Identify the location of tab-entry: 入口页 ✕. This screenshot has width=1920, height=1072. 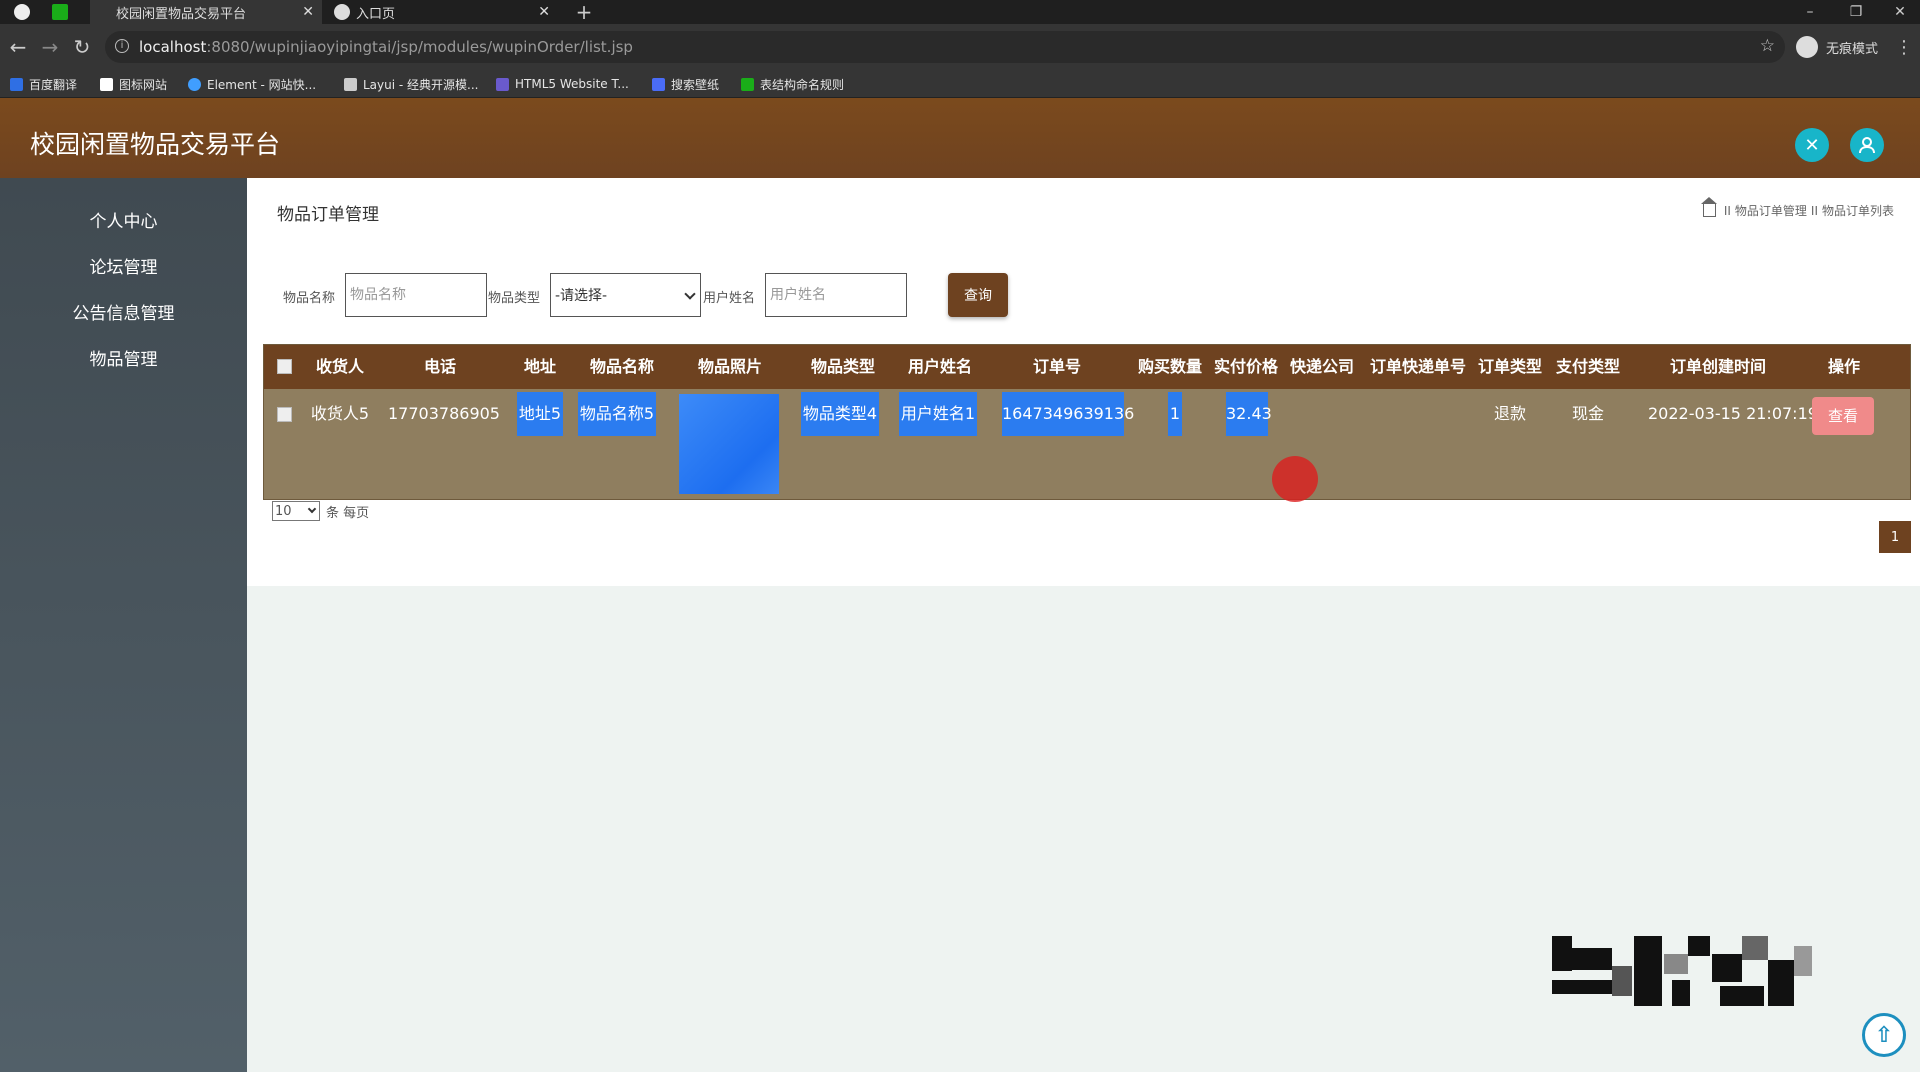
(443, 12).